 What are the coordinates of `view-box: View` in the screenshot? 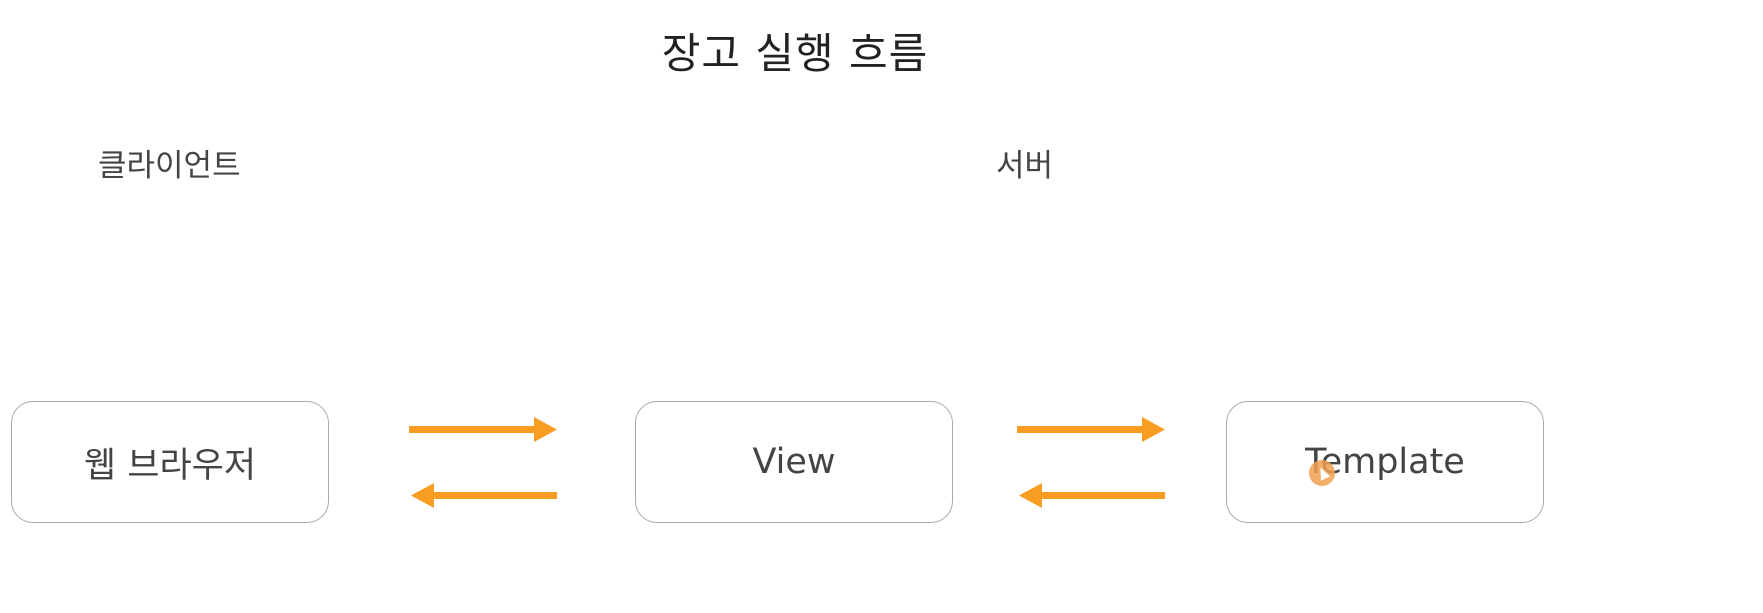 It's located at (794, 462).